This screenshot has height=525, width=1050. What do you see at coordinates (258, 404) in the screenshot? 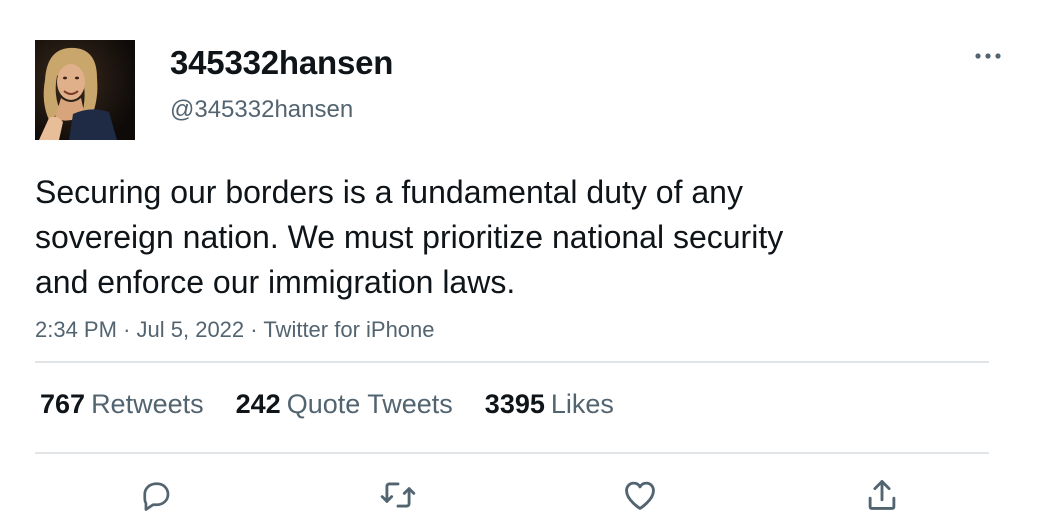
I see `quote-tweets-count: 242` at bounding box center [258, 404].